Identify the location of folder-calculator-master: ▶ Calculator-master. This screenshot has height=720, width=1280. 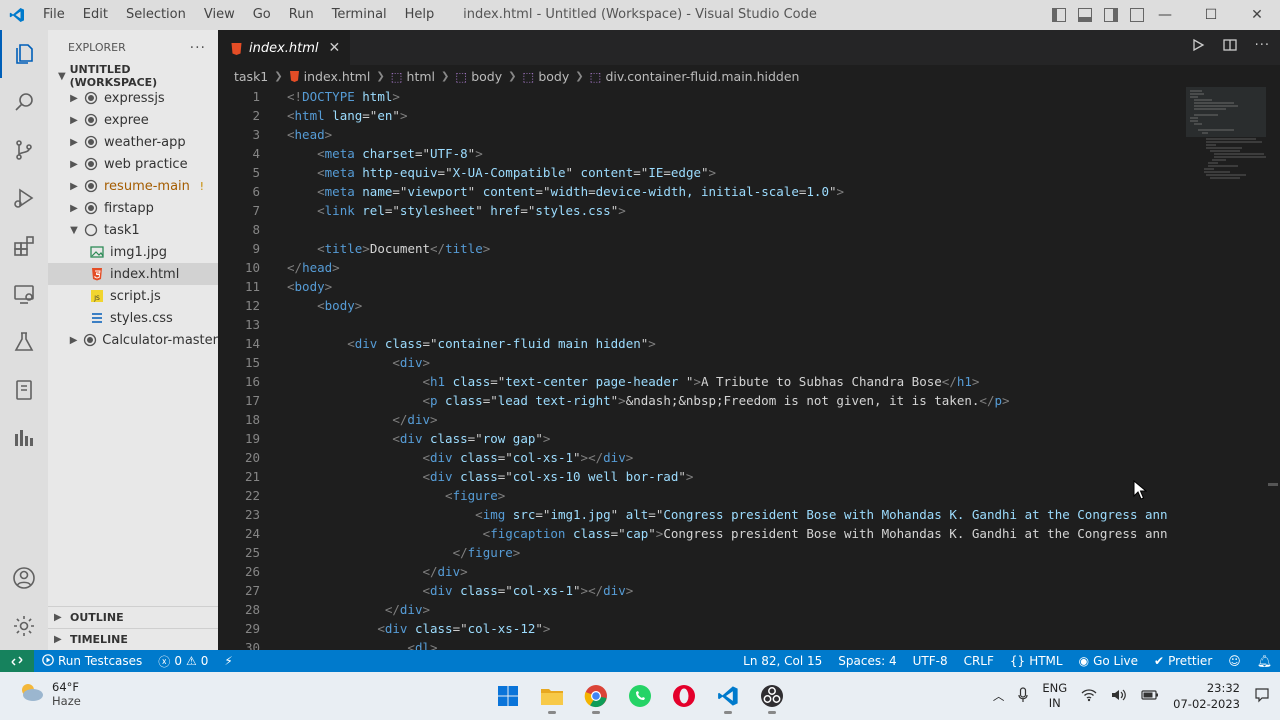
(133, 340).